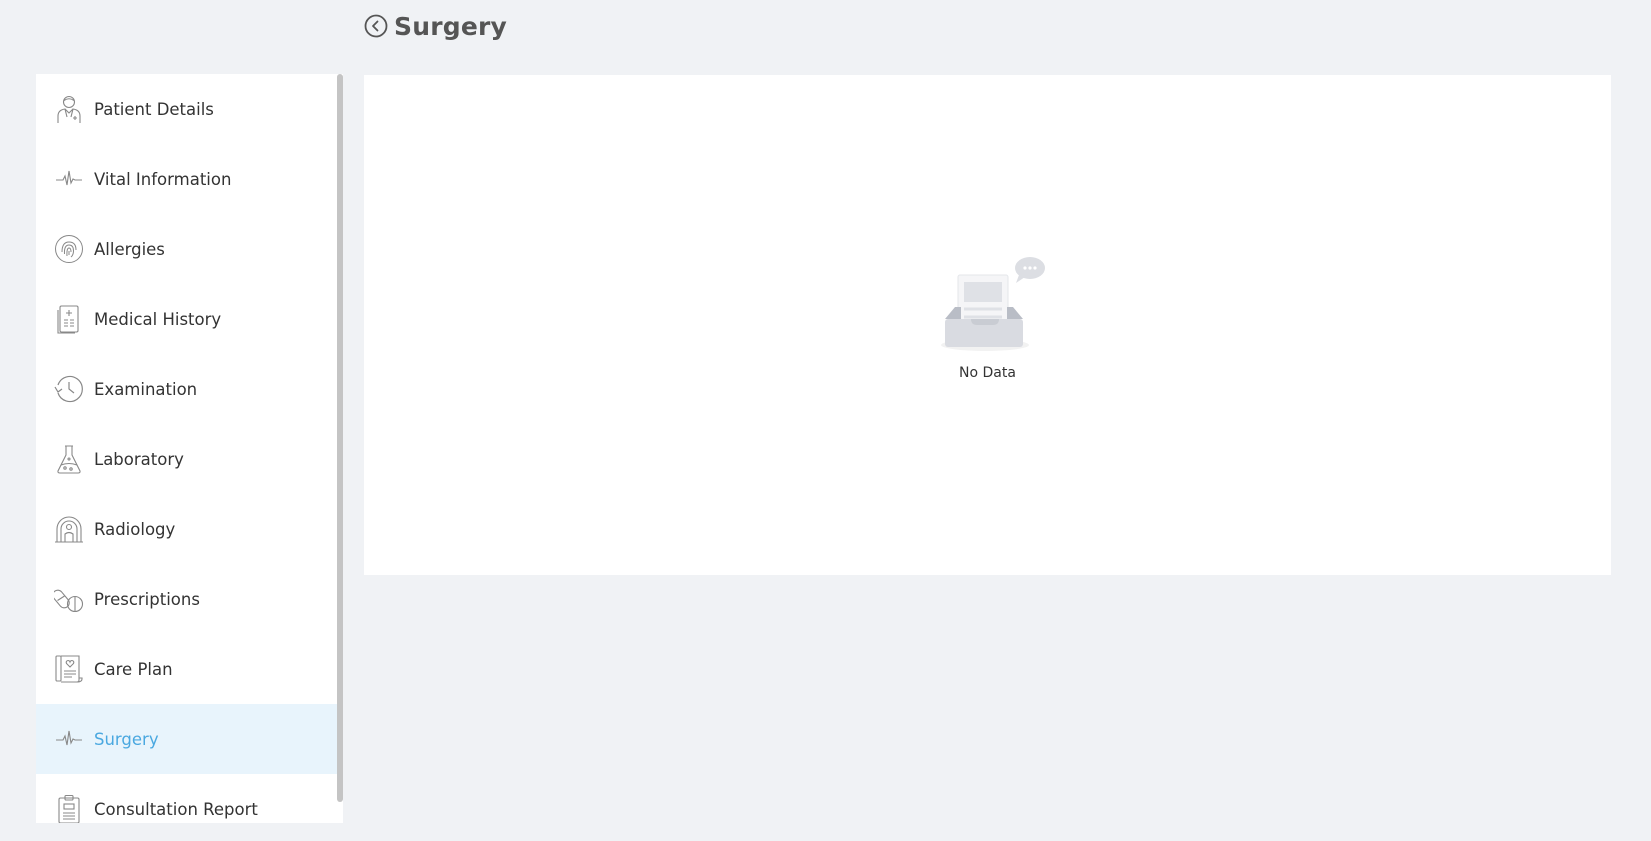  I want to click on empty-inbox-icon, so click(992, 304).